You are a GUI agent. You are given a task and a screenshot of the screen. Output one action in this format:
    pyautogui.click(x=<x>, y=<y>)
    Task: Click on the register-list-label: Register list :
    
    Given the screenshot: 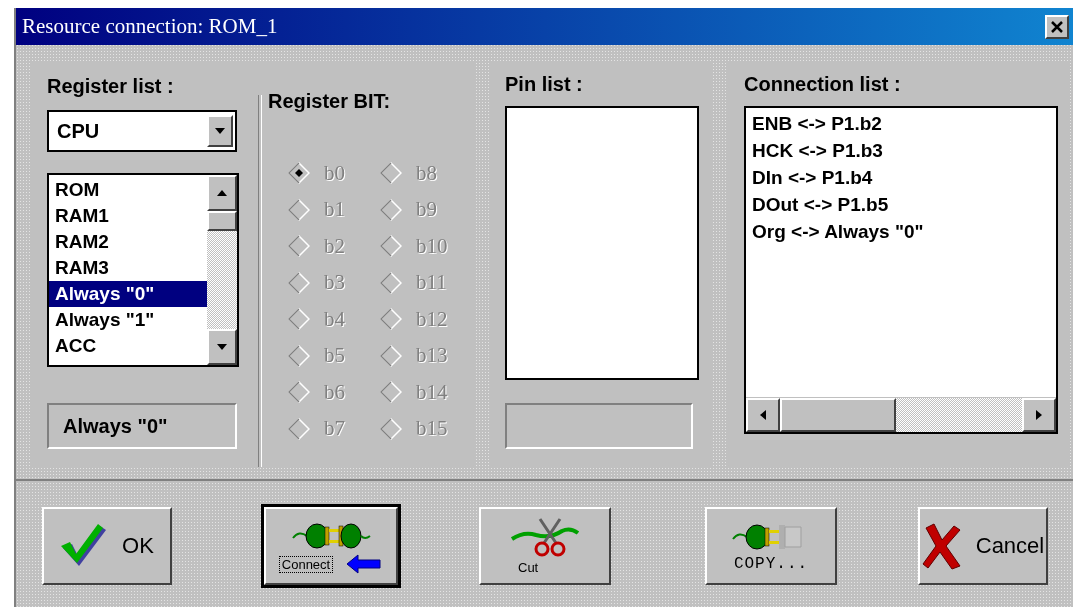 What is the action you would take?
    pyautogui.click(x=110, y=86)
    